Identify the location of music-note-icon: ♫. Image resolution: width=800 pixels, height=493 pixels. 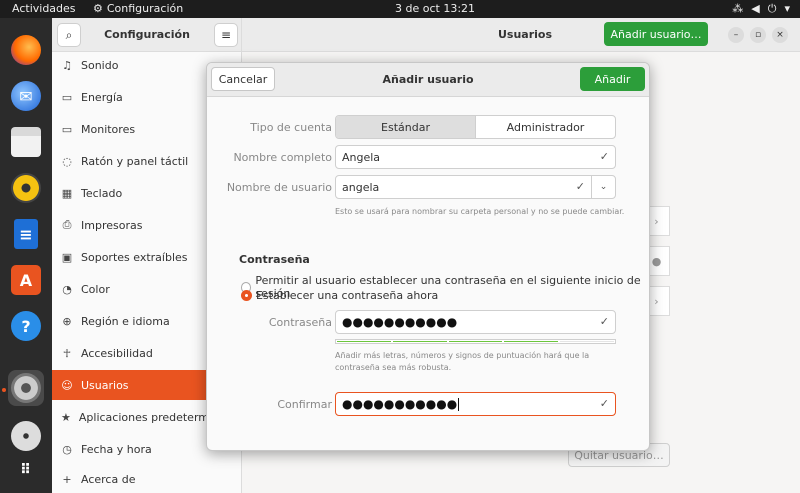
(67, 65).